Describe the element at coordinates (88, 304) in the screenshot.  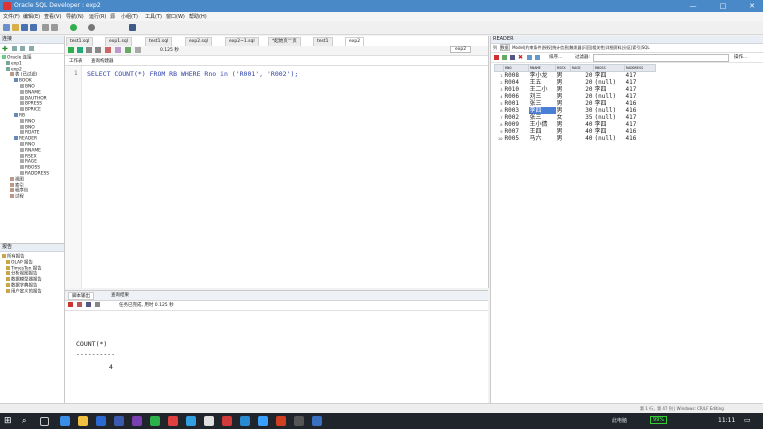
I see `save-output-icon` at that location.